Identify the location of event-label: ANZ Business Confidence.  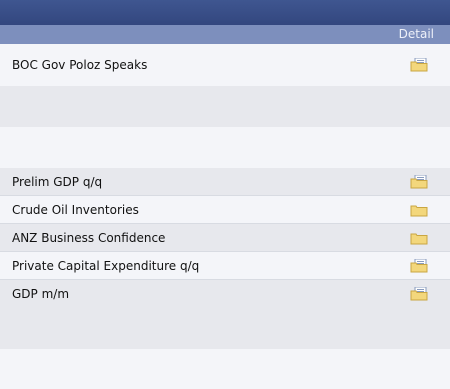
(89, 237).